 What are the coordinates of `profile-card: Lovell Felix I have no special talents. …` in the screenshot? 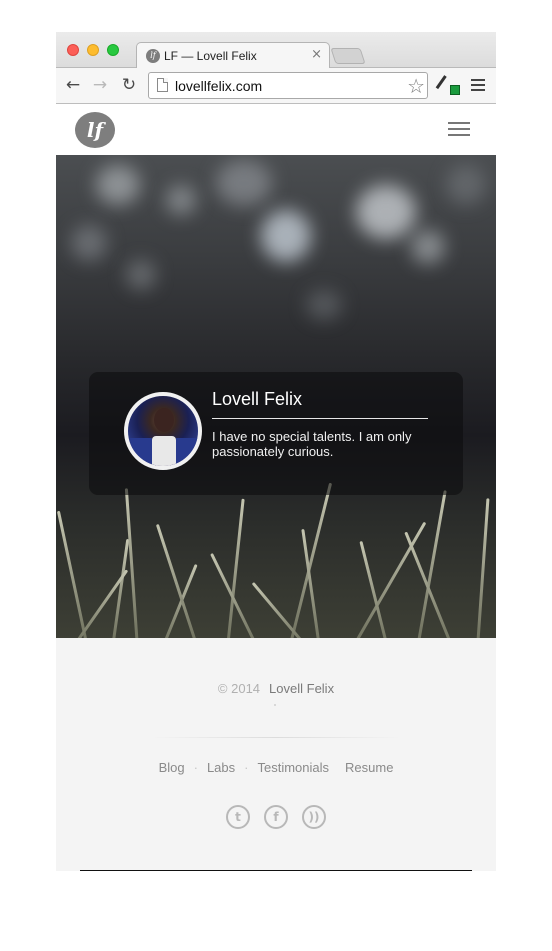 It's located at (276, 433).